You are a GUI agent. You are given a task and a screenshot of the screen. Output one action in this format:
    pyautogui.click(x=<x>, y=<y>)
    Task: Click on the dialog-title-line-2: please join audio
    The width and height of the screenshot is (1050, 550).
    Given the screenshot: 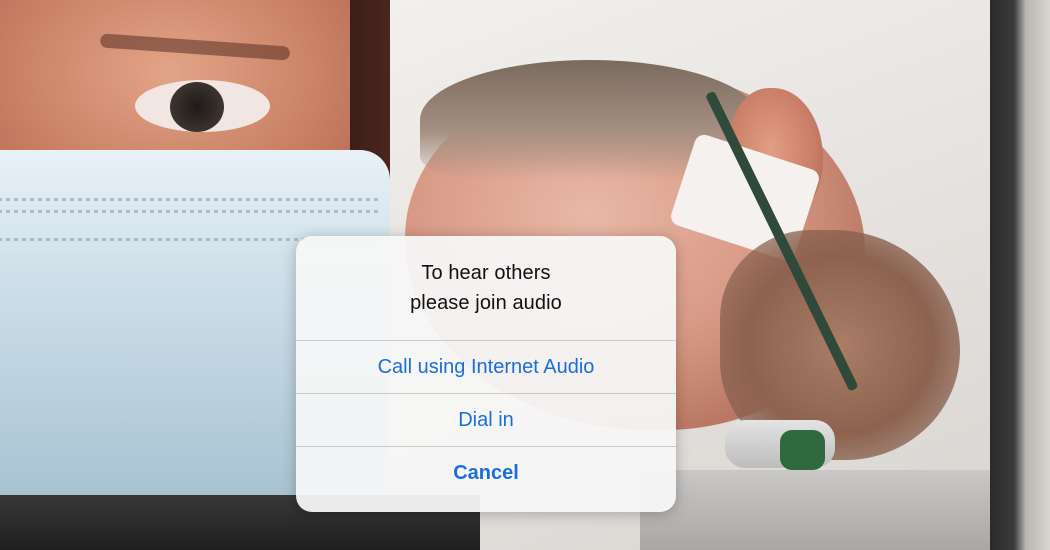 What is the action you would take?
    pyautogui.click(x=486, y=303)
    